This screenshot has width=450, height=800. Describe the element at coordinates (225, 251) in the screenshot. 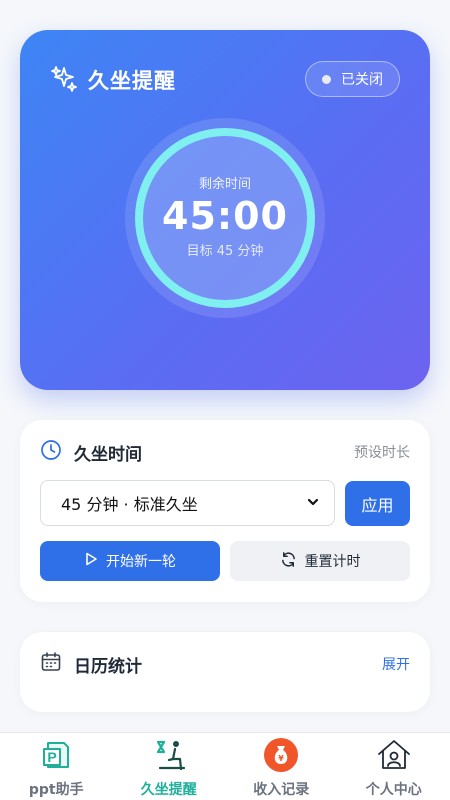

I see `target-duration: 目标 45 分钟` at that location.